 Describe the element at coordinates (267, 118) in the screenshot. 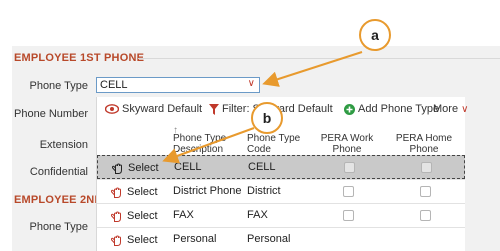

I see `callout-b-badge: b` at that location.